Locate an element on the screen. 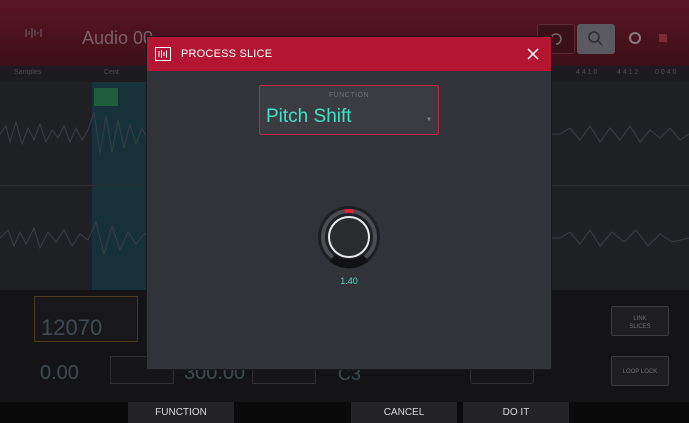  slice-start-field: 12070 is located at coordinates (86, 319).